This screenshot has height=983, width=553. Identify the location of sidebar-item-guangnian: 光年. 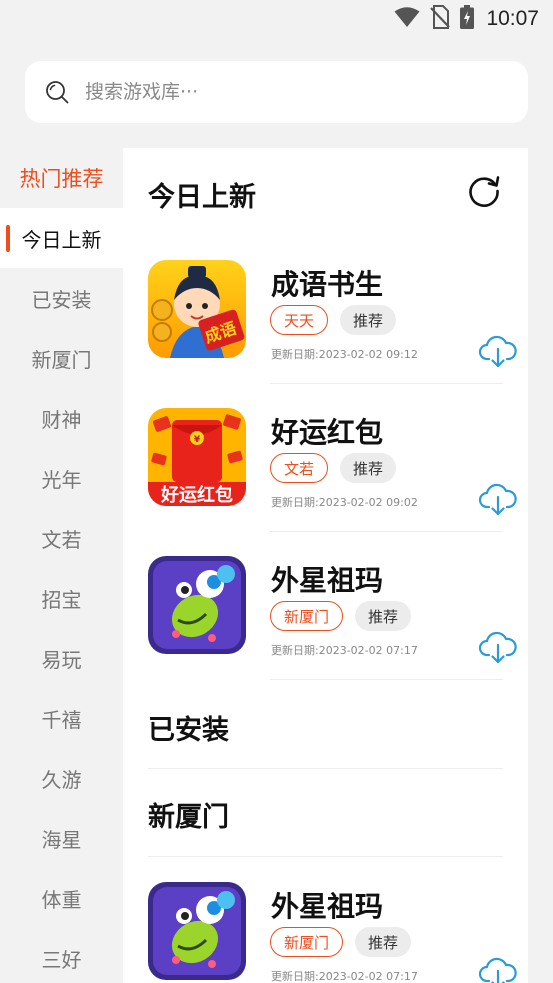
(61, 478).